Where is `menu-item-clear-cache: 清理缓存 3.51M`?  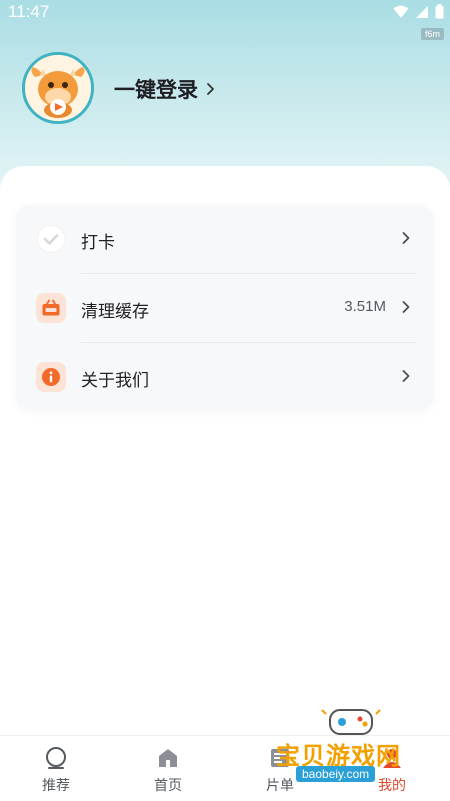 menu-item-clear-cache: 清理缓存 3.51M is located at coordinates (225, 308).